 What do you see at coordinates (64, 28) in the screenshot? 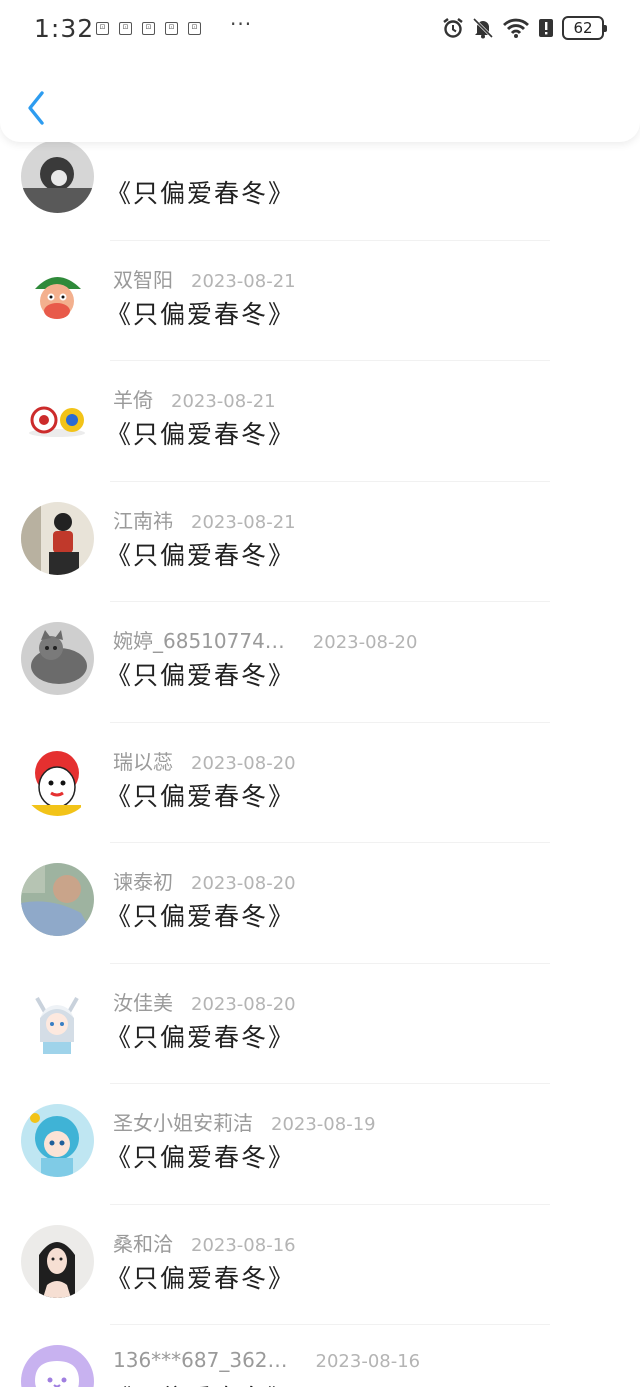
I see `status-time: 1:32` at bounding box center [64, 28].